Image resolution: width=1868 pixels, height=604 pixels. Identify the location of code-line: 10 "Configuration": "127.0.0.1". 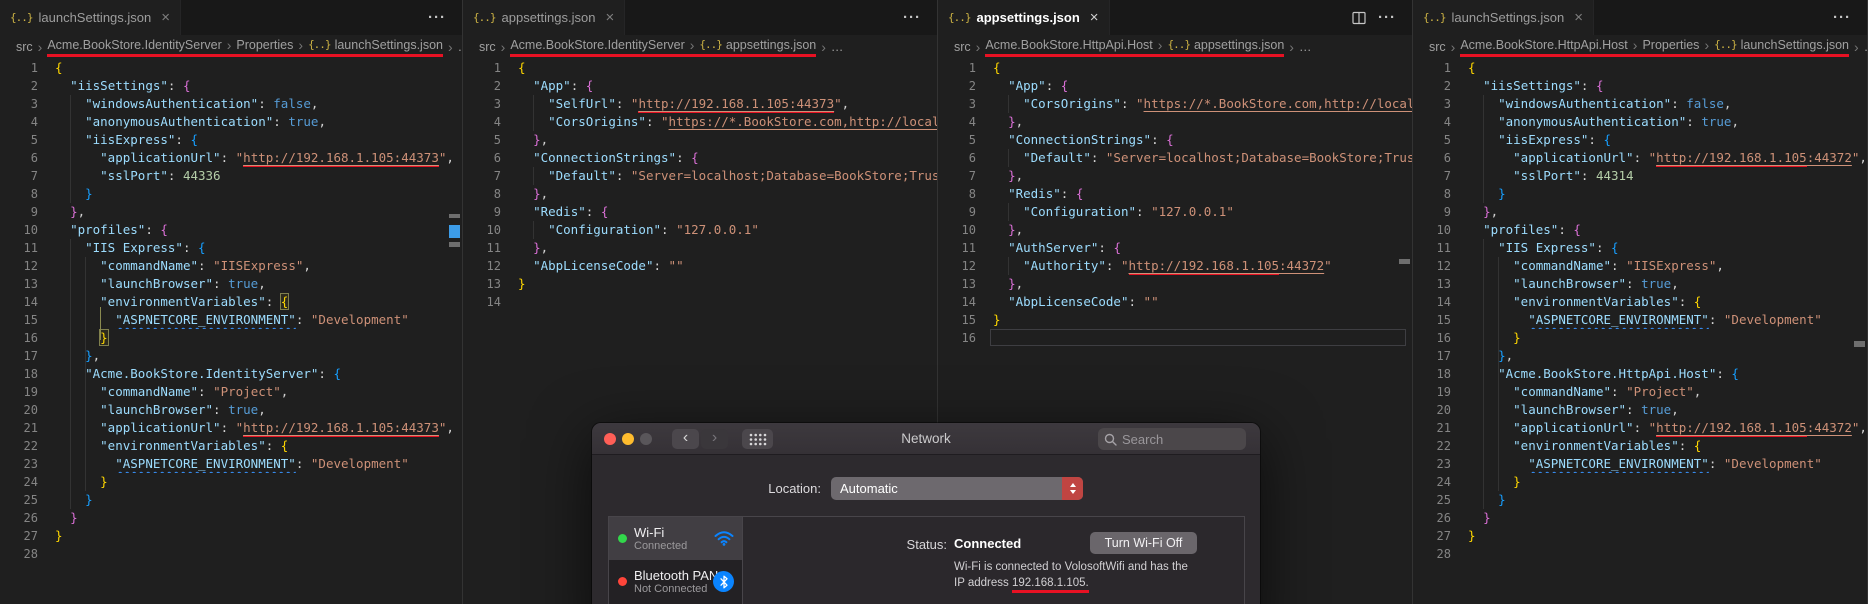
(700, 230).